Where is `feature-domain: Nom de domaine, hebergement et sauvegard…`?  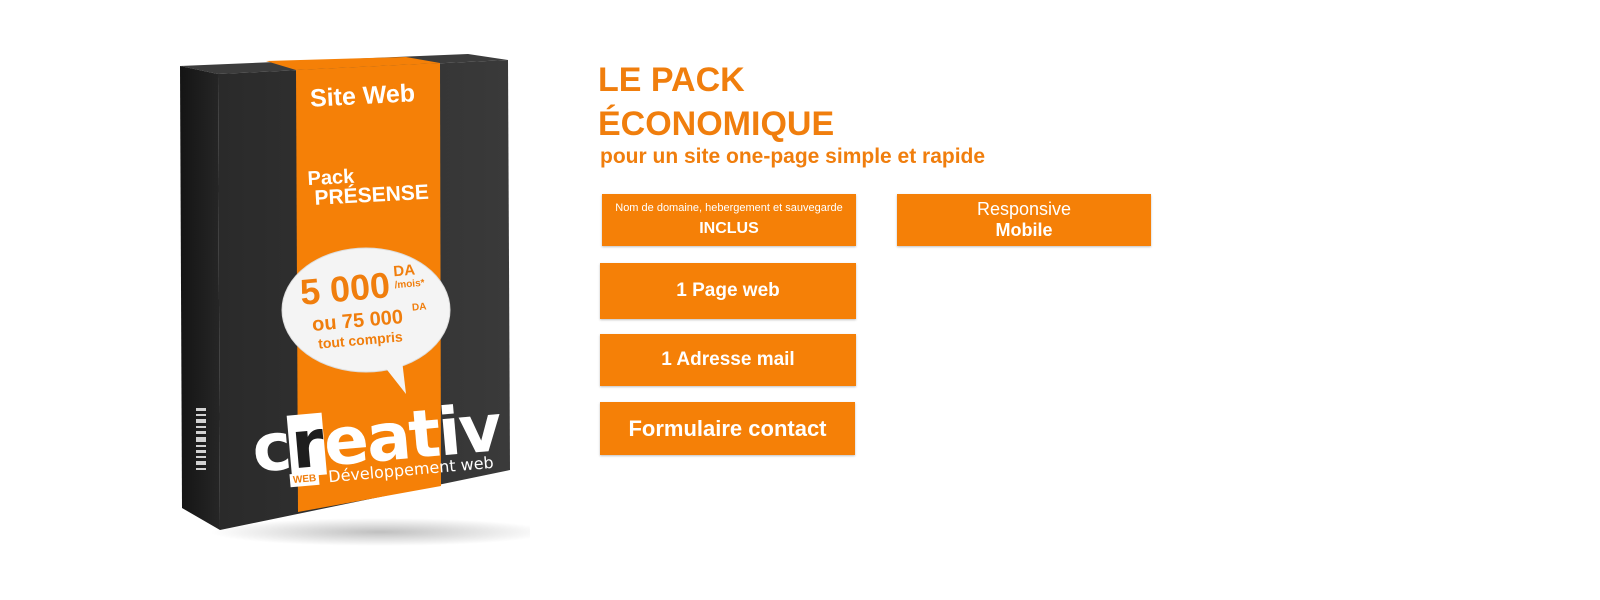 feature-domain: Nom de domaine, hebergement et sauvegard… is located at coordinates (729, 220).